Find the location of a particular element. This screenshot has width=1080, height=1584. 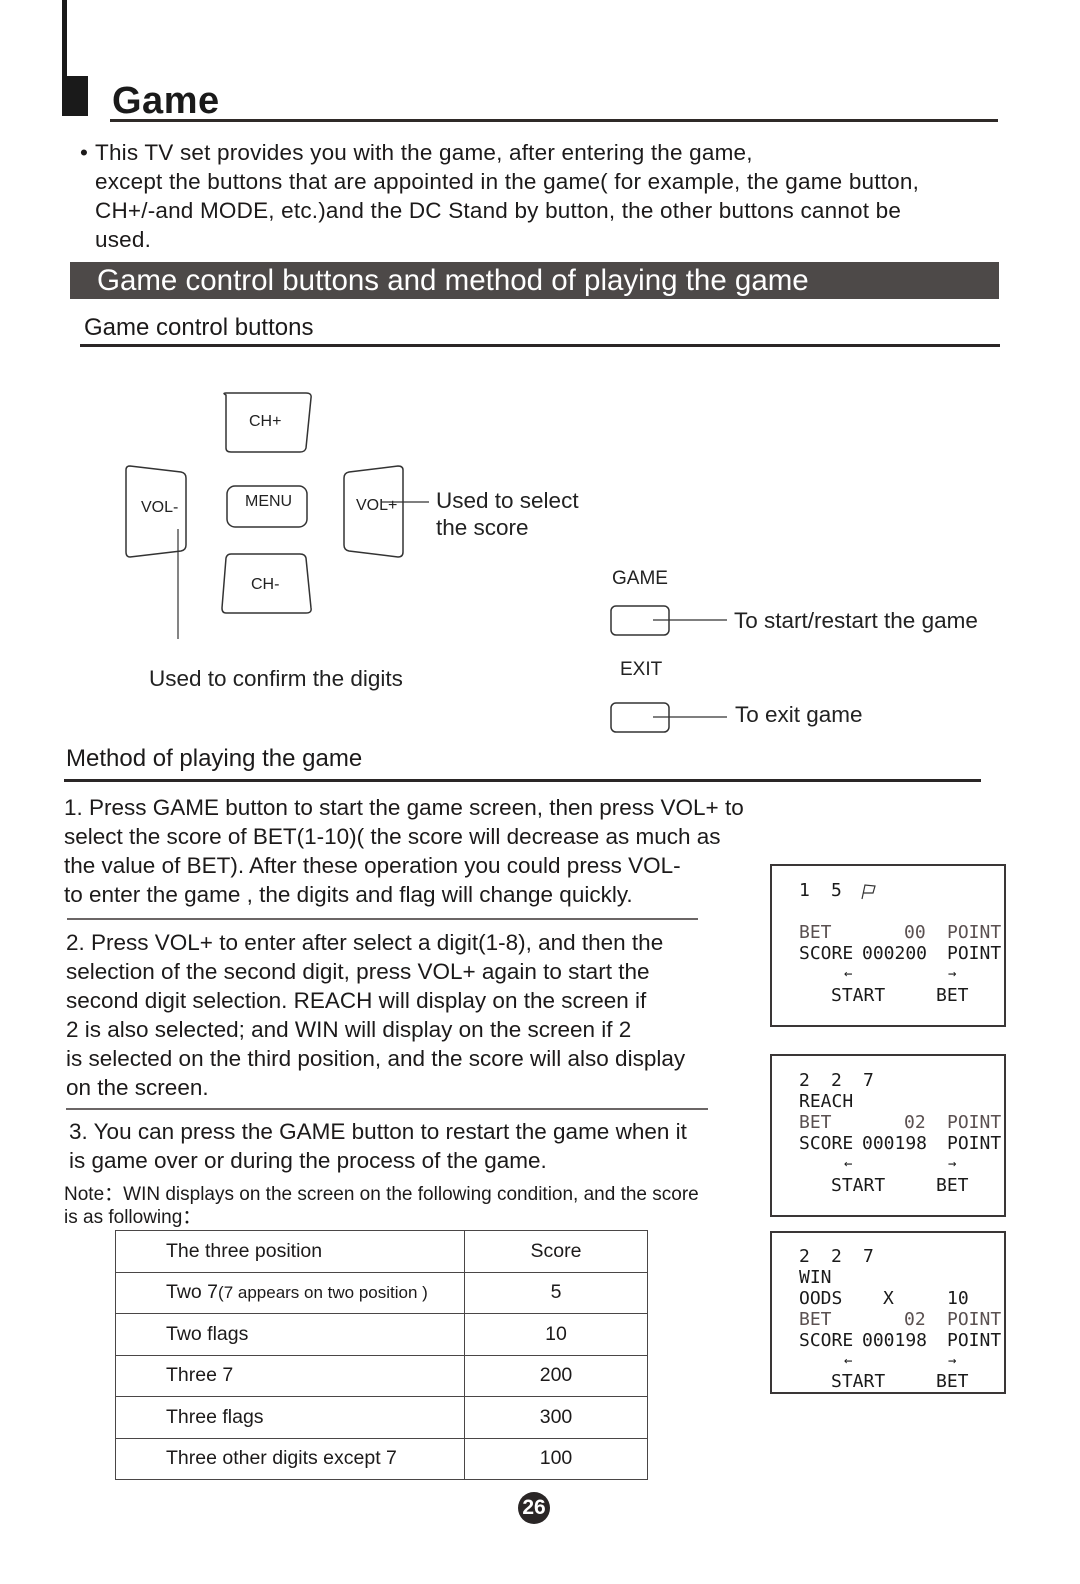

table-cell-score: 300 is located at coordinates (556, 1417).